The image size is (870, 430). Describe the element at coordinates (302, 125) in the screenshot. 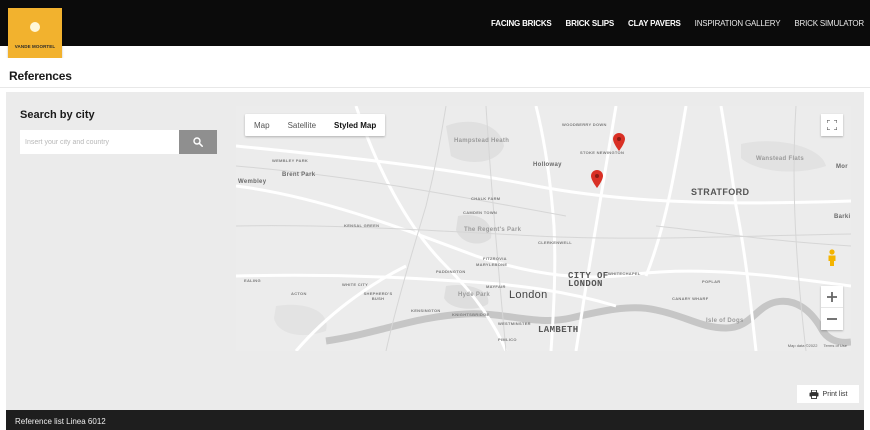

I see `map-type-satellite: Satellite` at that location.